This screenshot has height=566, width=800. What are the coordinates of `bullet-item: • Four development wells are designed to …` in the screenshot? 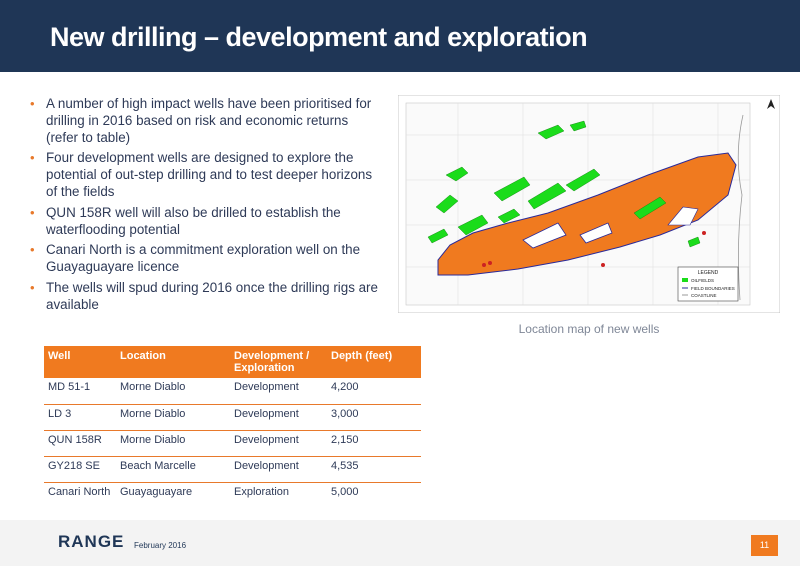 It's located at (203, 175).